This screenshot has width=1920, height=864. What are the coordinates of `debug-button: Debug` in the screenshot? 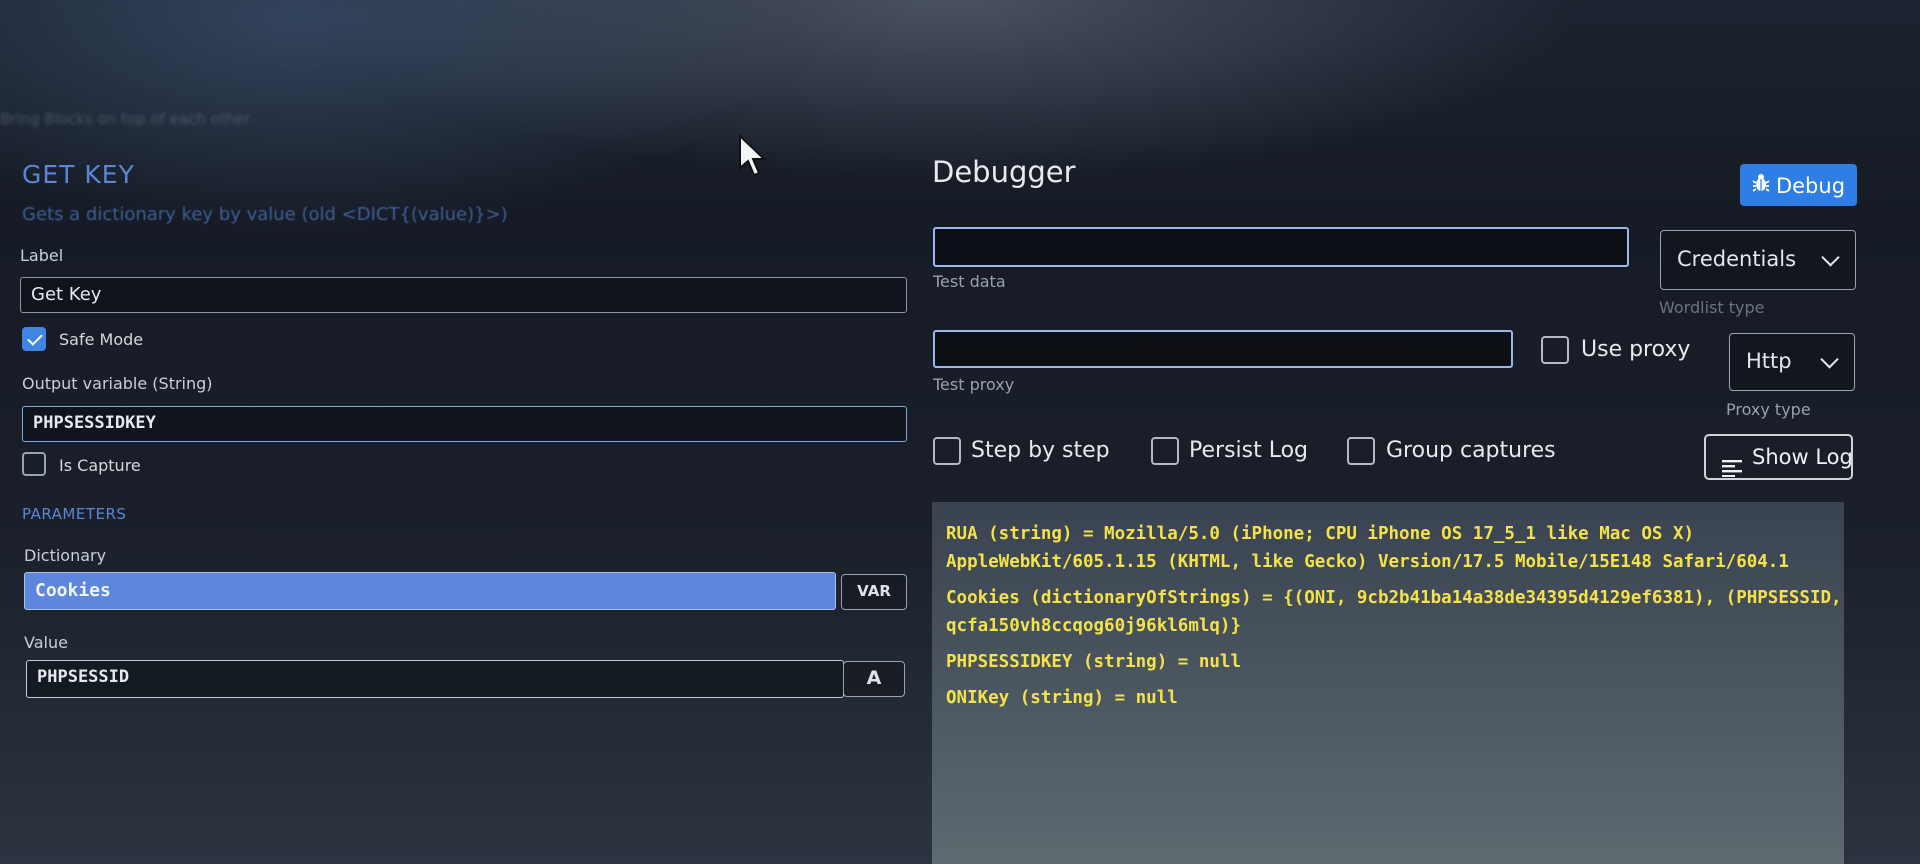 It's located at (1798, 185).